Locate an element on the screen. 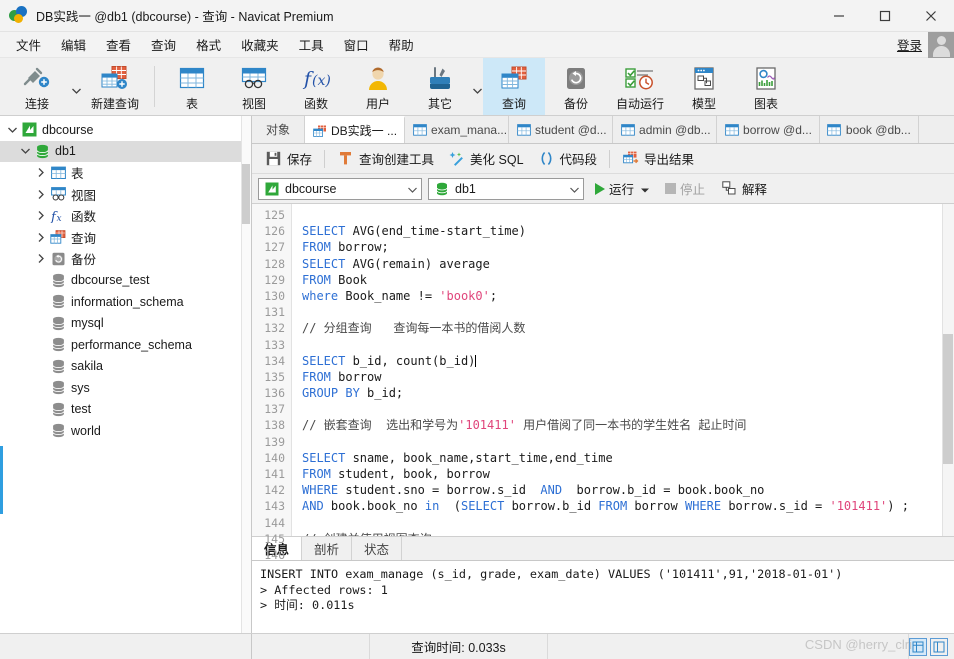  results-tab-status: 状态 is located at coordinates (377, 548).